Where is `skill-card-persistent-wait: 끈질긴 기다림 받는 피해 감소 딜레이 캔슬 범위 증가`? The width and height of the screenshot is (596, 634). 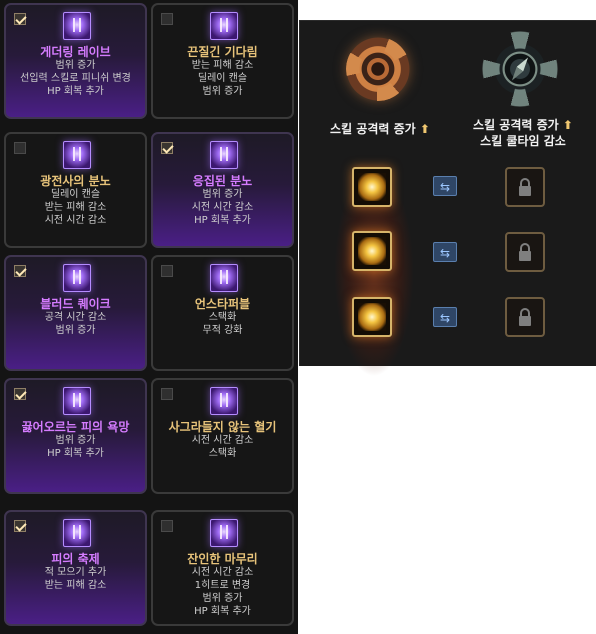 skill-card-persistent-wait: 끈질긴 기다림 받는 피해 감소 딜레이 캔슬 범위 증가 is located at coordinates (222, 61).